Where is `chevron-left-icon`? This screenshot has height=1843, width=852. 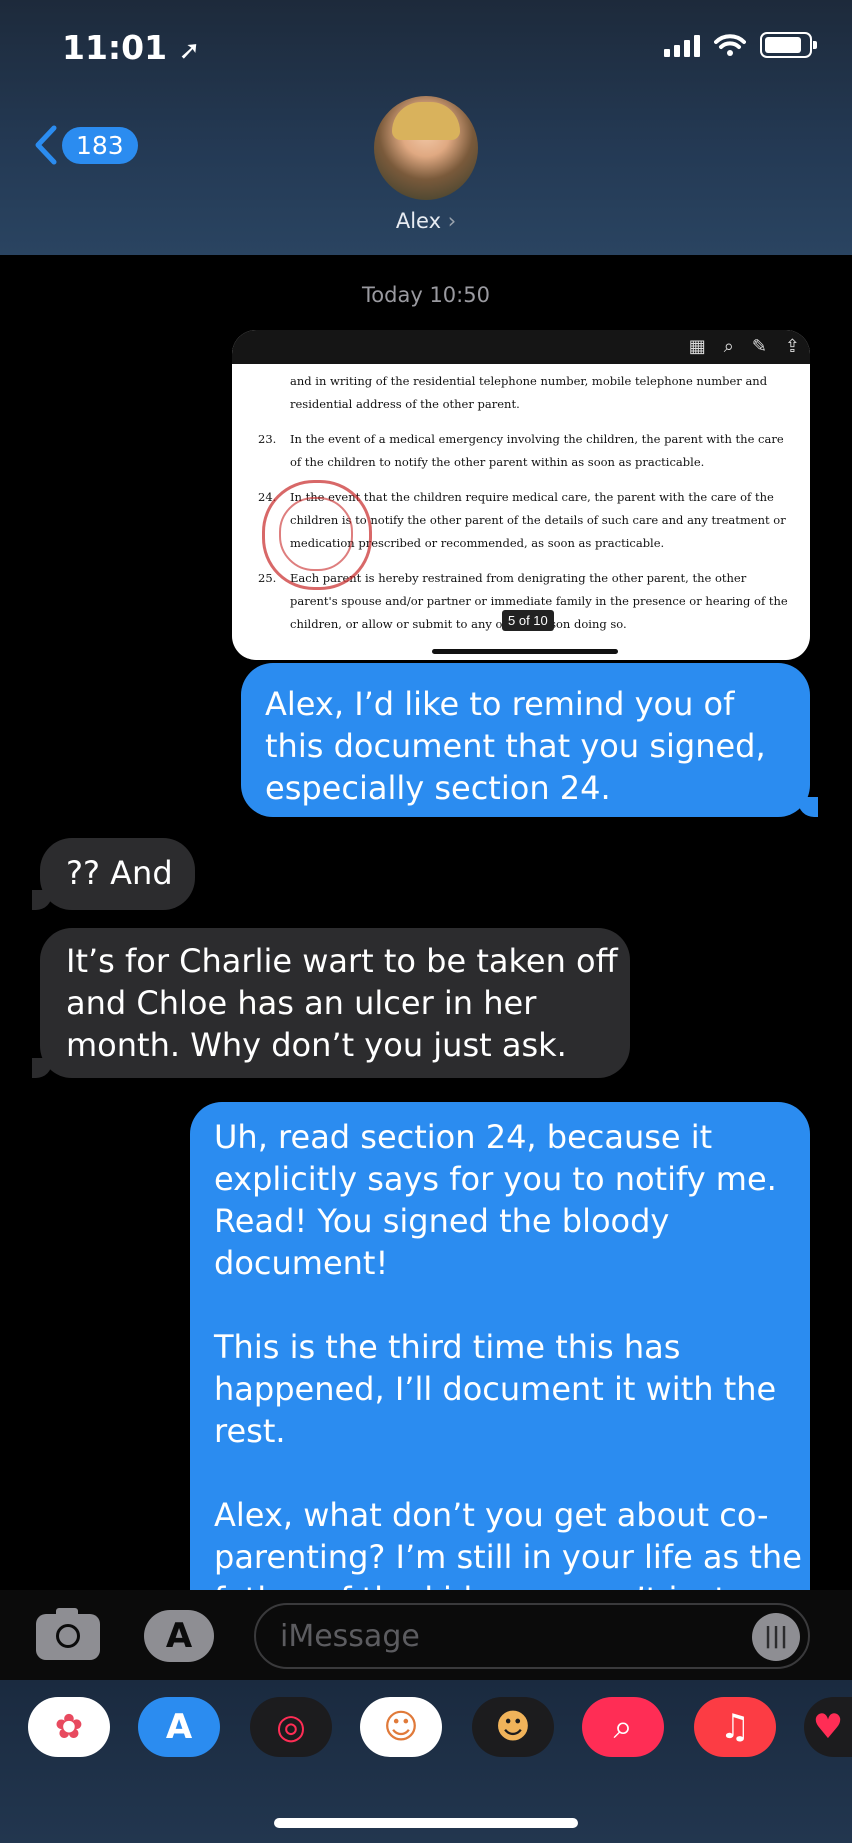 chevron-left-icon is located at coordinates (46, 145).